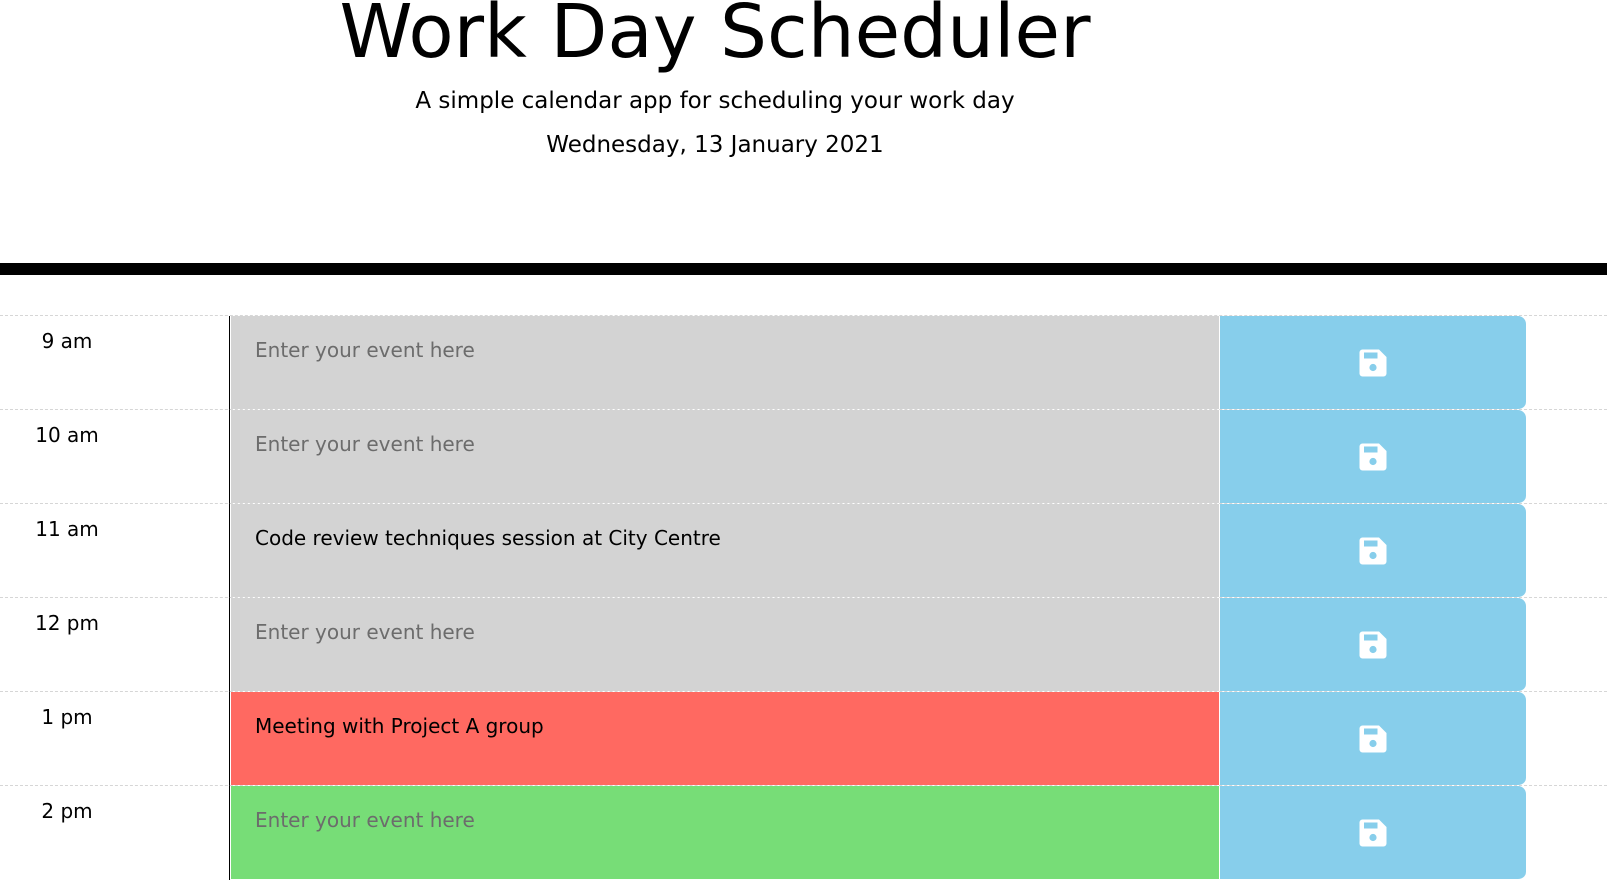  I want to click on time-block: 2 pm, so click(803, 832).